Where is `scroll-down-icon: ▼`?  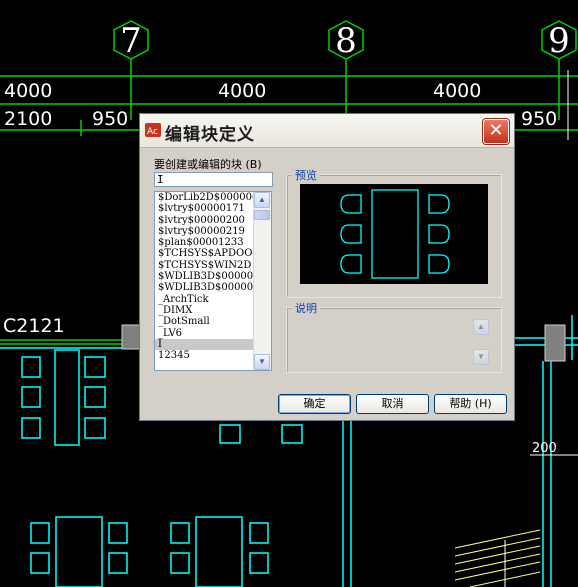
scroll-down-icon: ▼ is located at coordinates (262, 362).